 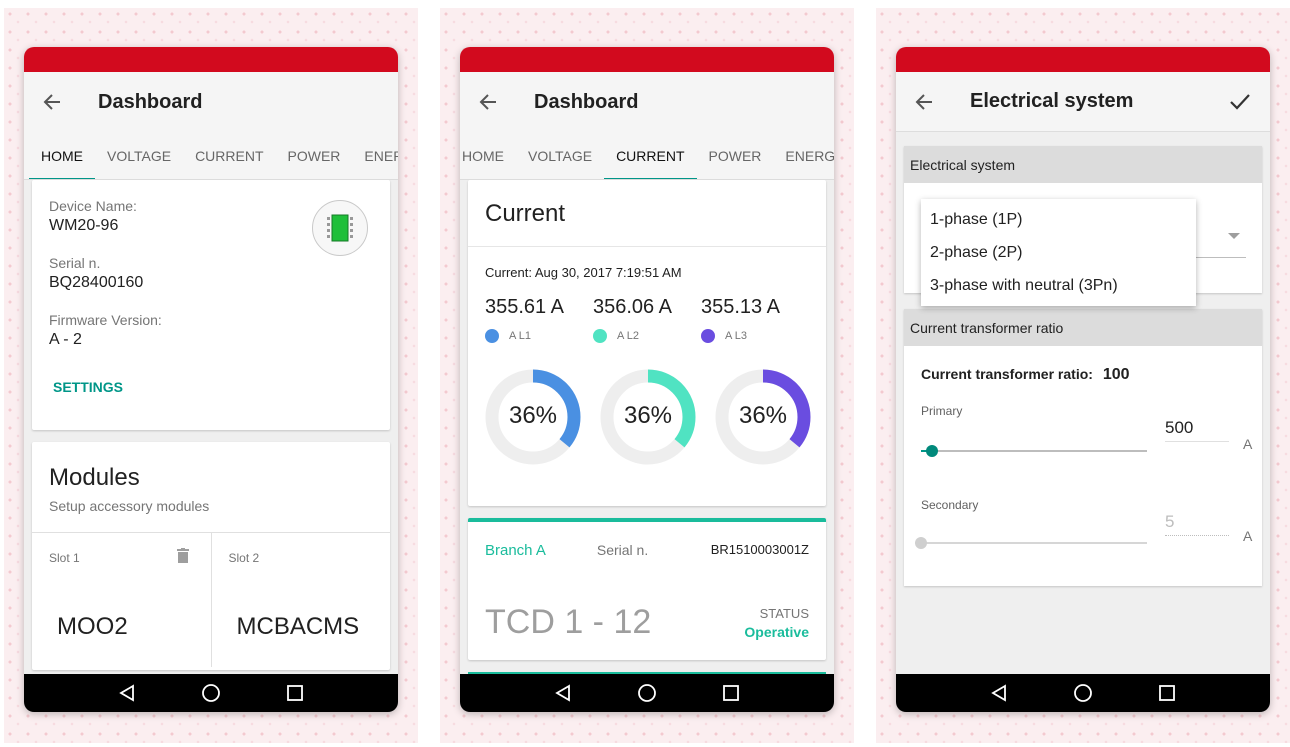 What do you see at coordinates (121, 600) in the screenshot?
I see `slot-1: Slot 1 MOO2` at bounding box center [121, 600].